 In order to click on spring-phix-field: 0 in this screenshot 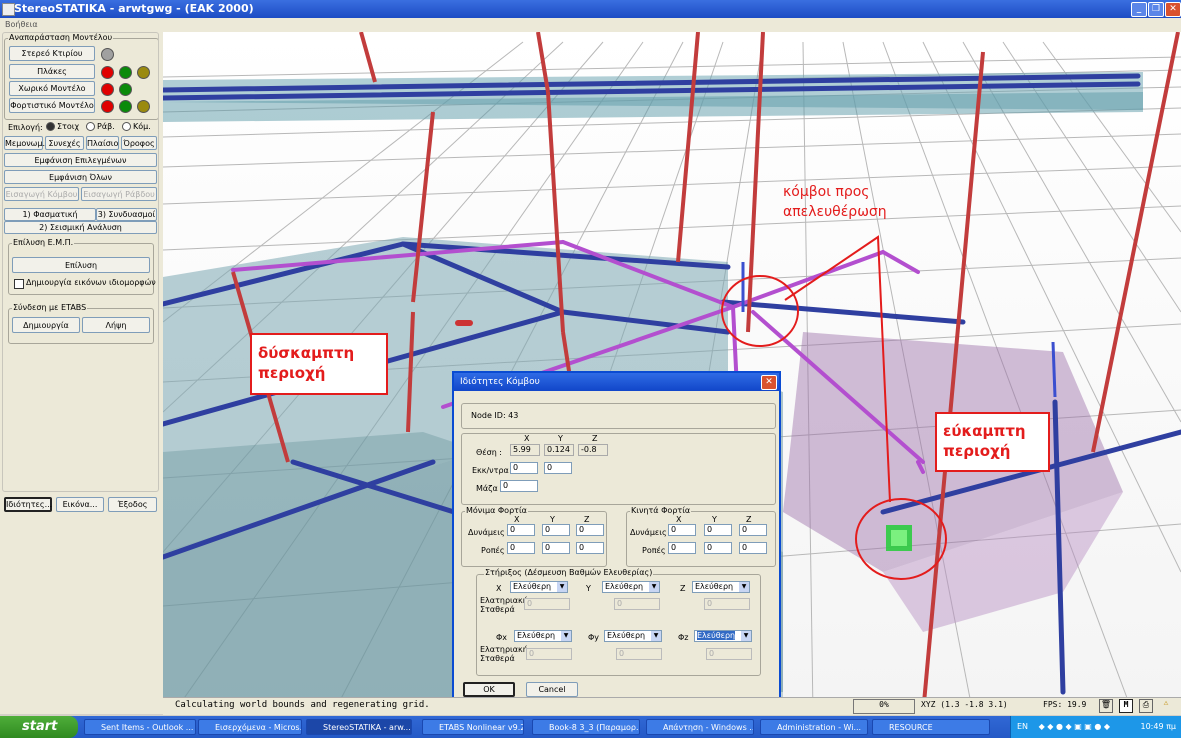, I will do `click(549, 654)`.